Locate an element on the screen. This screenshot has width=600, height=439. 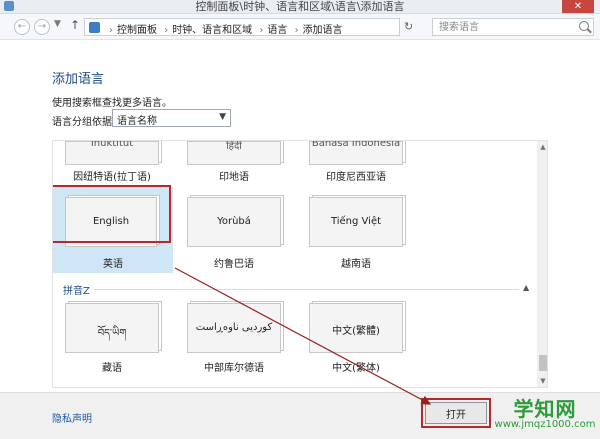
address-bar: › 控制面板 › 时钟、语言和区域 › 语言 › 添加语言 is located at coordinates (242, 27).